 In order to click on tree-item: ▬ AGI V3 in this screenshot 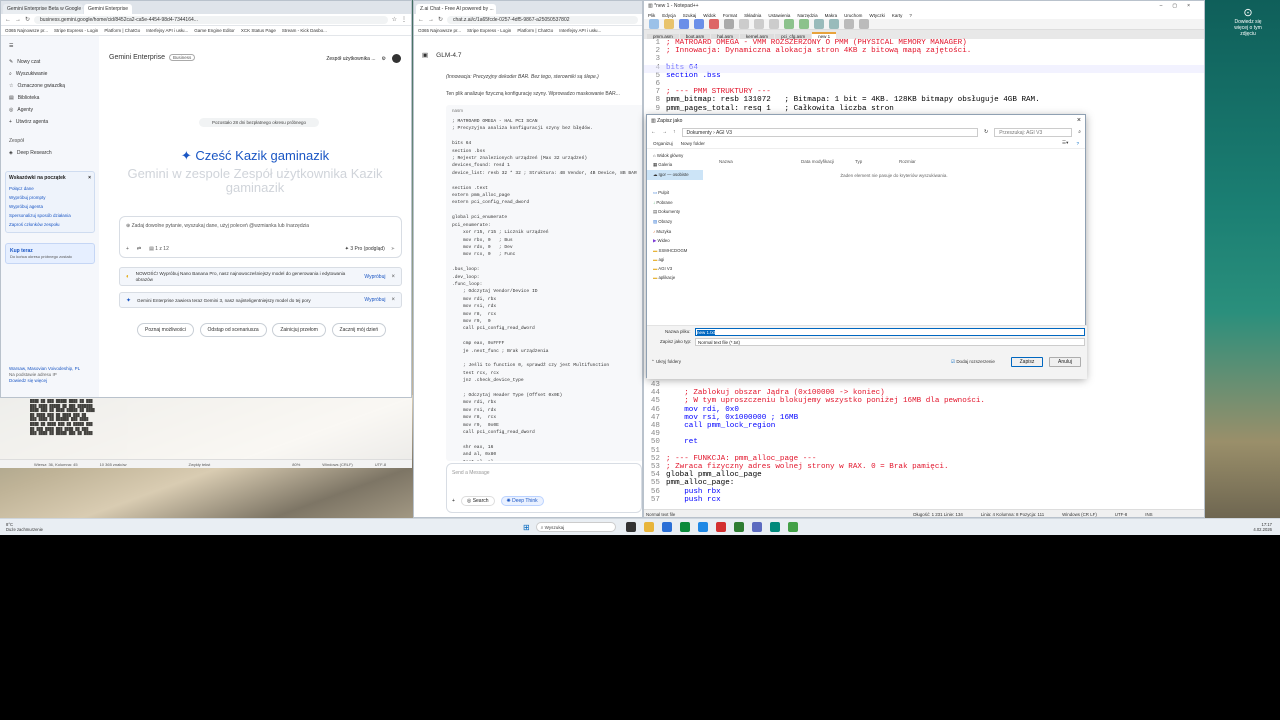, I will do `click(675, 268)`.